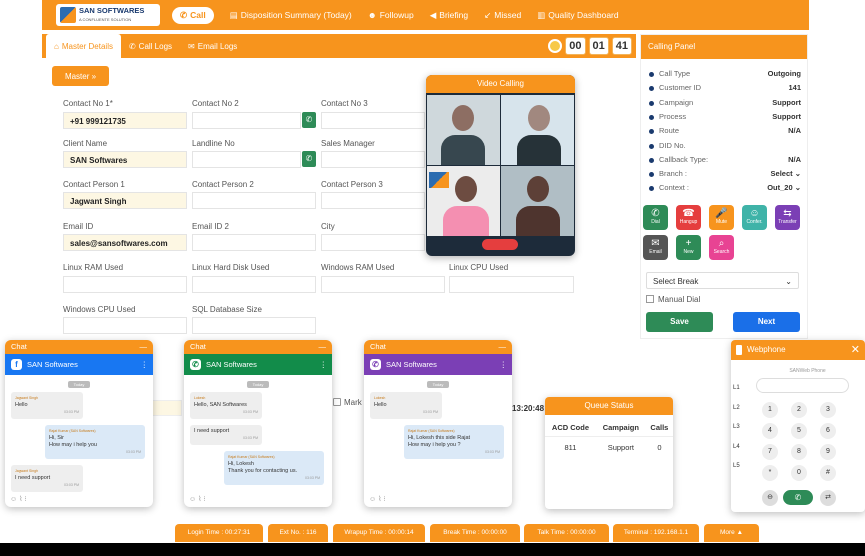 This screenshot has width=865, height=556. What do you see at coordinates (47, 405) in the screenshot?
I see `chat-message: Jagwant Singh Hello 03:03 PM` at bounding box center [47, 405].